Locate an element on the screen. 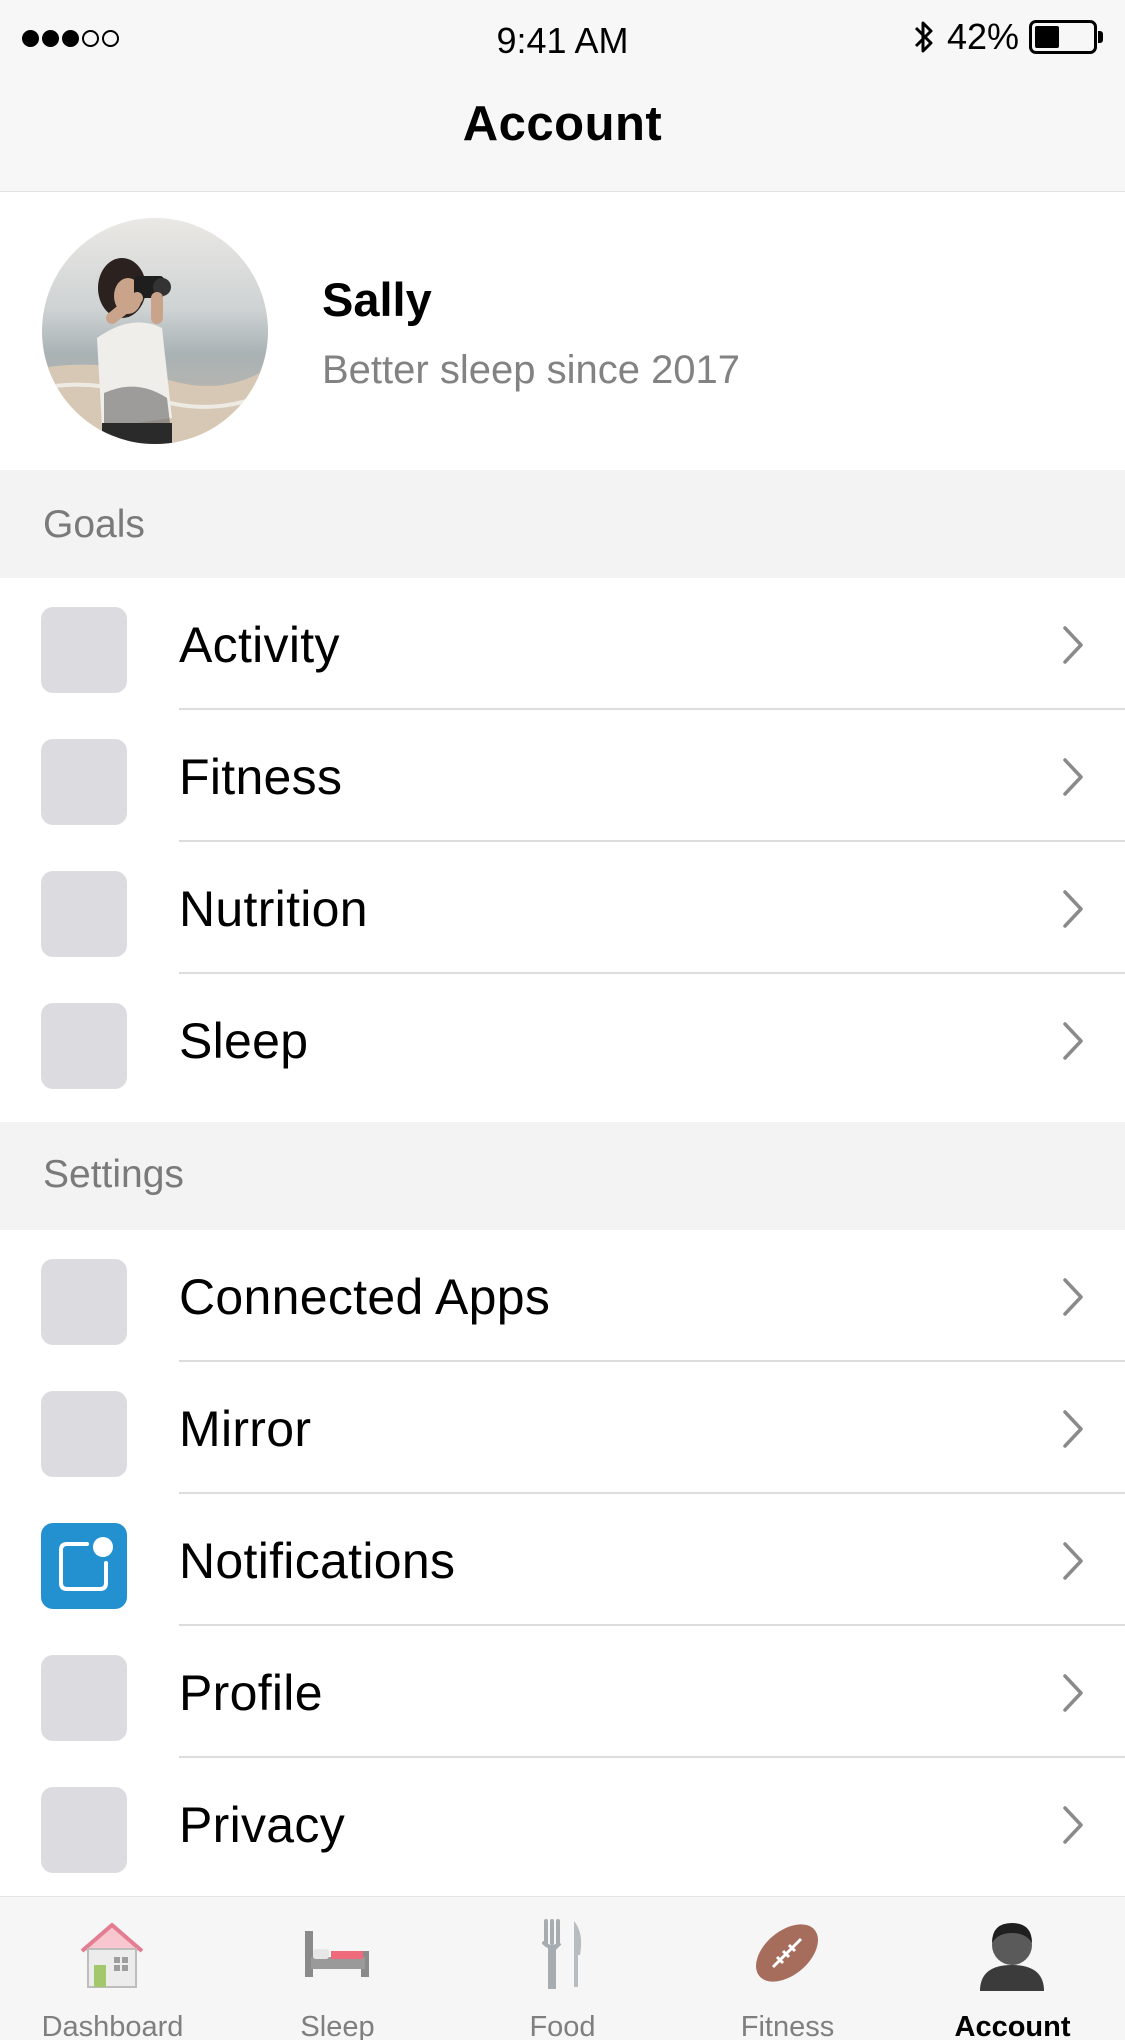  list-item-label: Nutrition is located at coordinates (273, 909).